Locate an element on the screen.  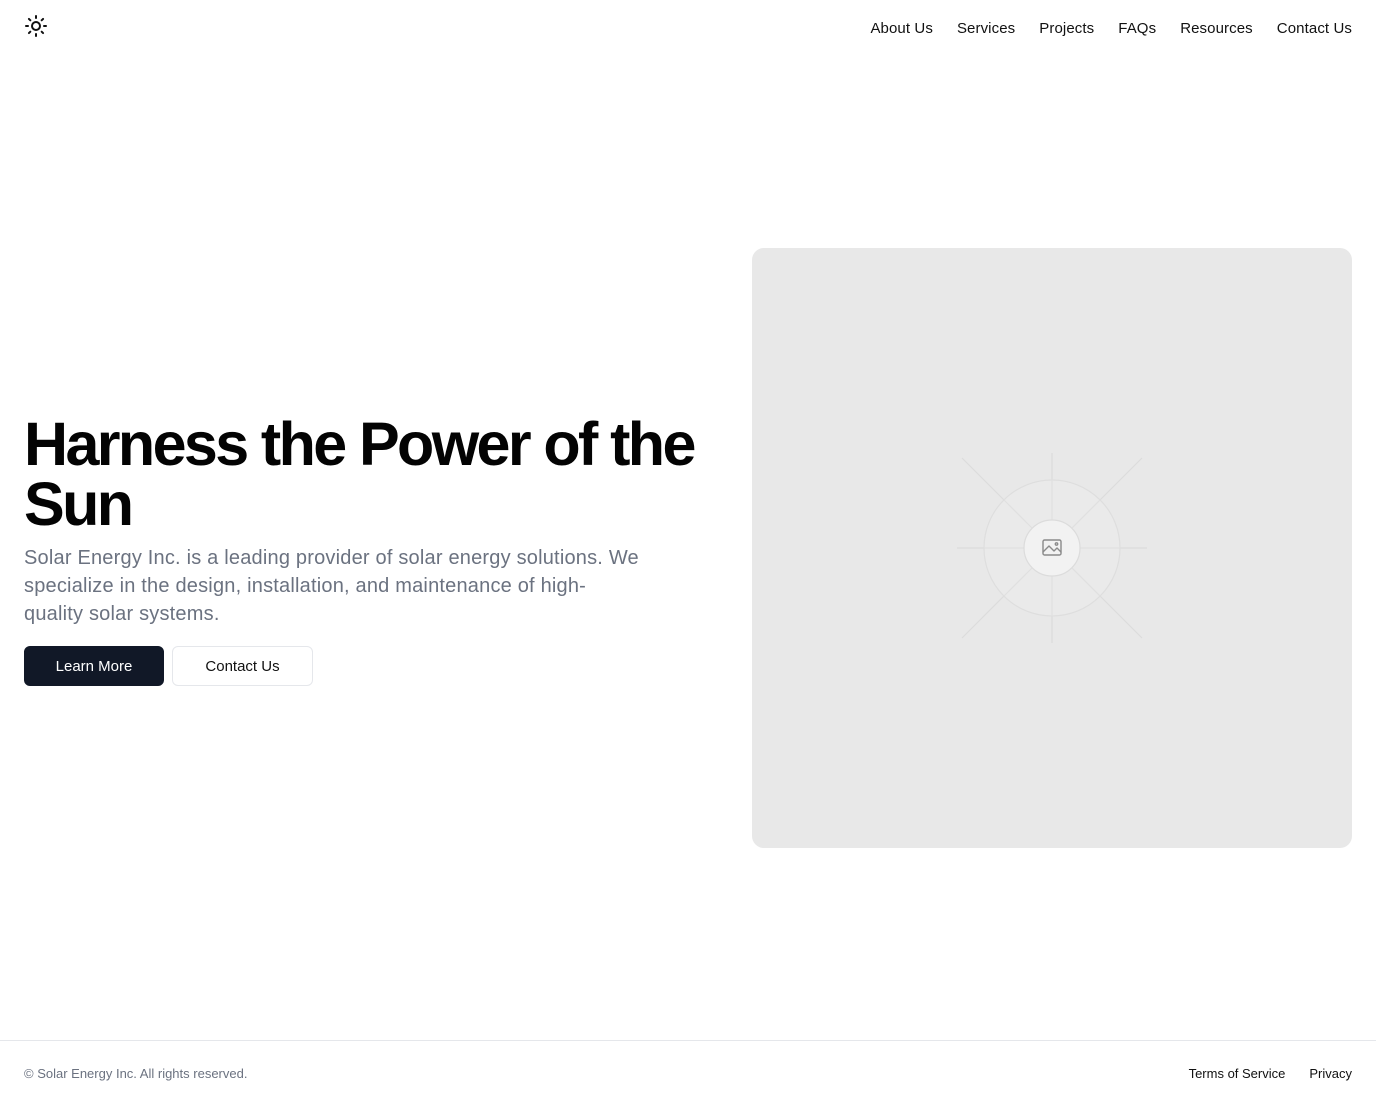
copyright-text: © Solar Energy Inc. All rights reserved. is located at coordinates (136, 1073).